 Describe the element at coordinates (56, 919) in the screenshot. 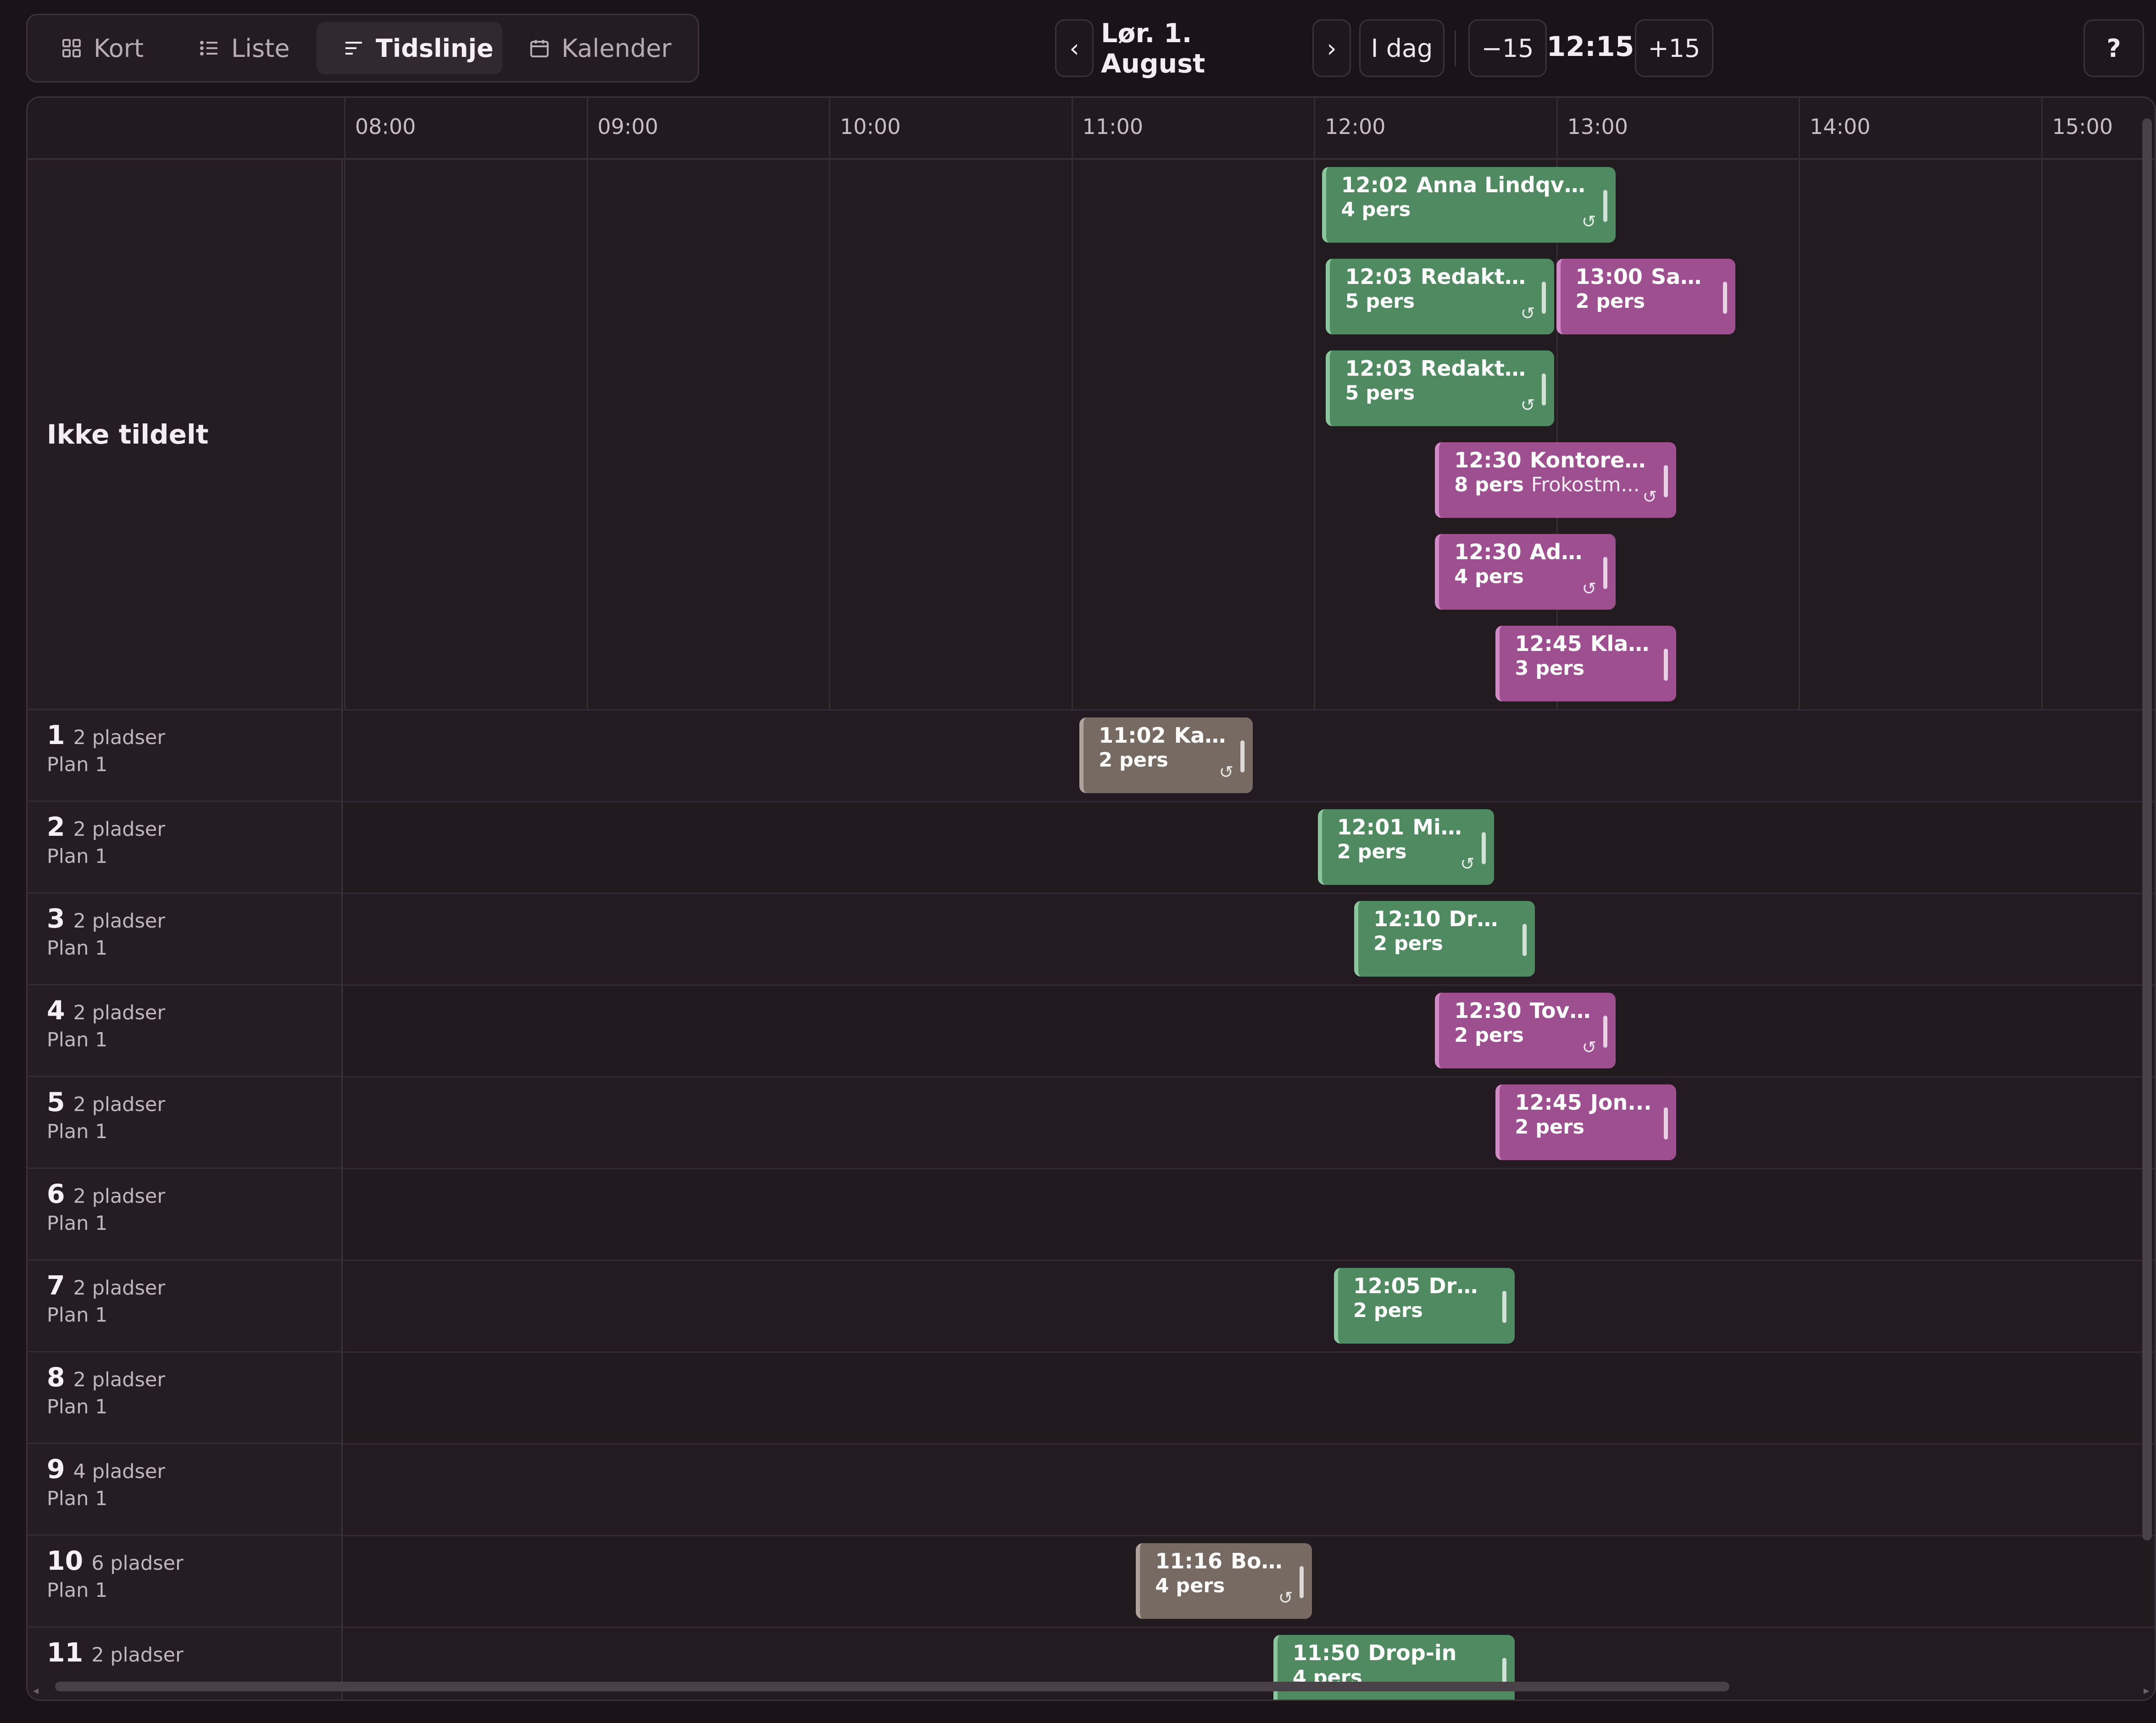

I see `table-number: 3` at that location.